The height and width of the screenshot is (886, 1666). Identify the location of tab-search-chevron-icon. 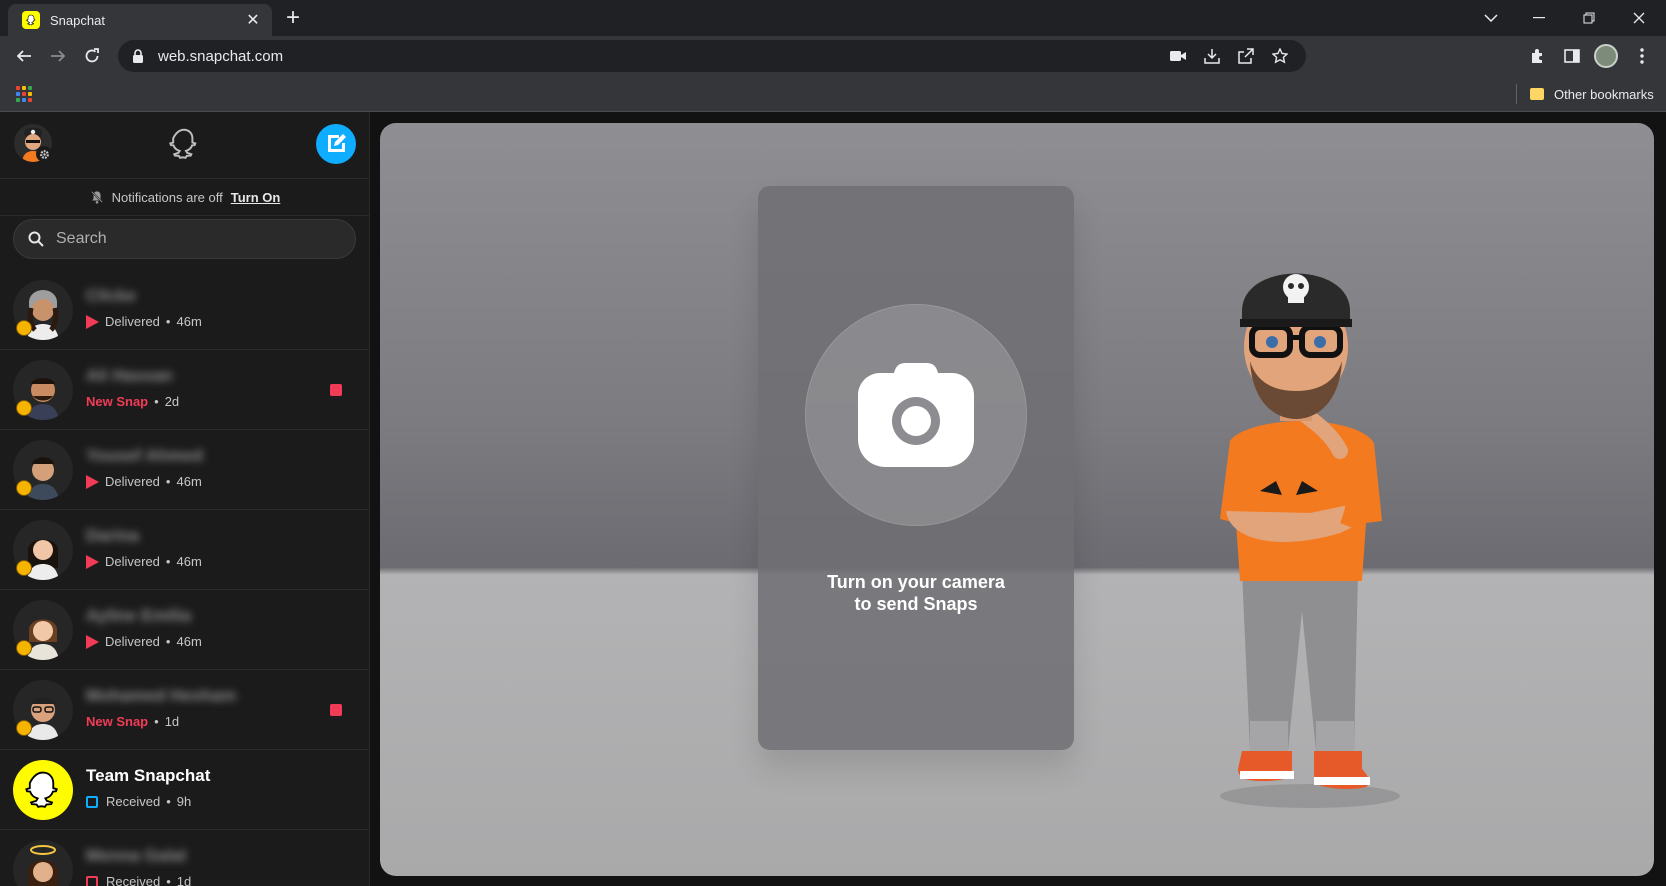
(1491, 18).